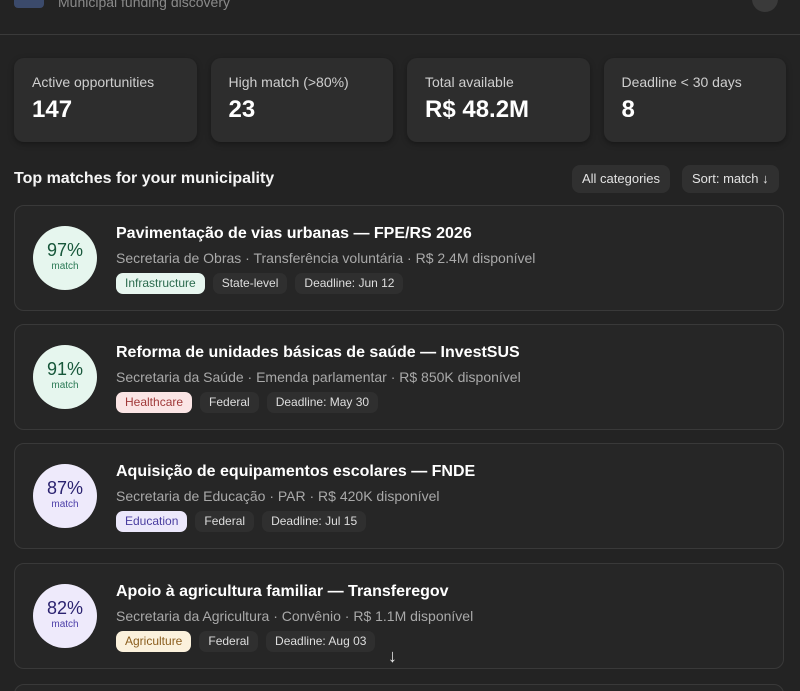  Describe the element at coordinates (621, 179) in the screenshot. I see `category-filter-button: All categories` at that location.